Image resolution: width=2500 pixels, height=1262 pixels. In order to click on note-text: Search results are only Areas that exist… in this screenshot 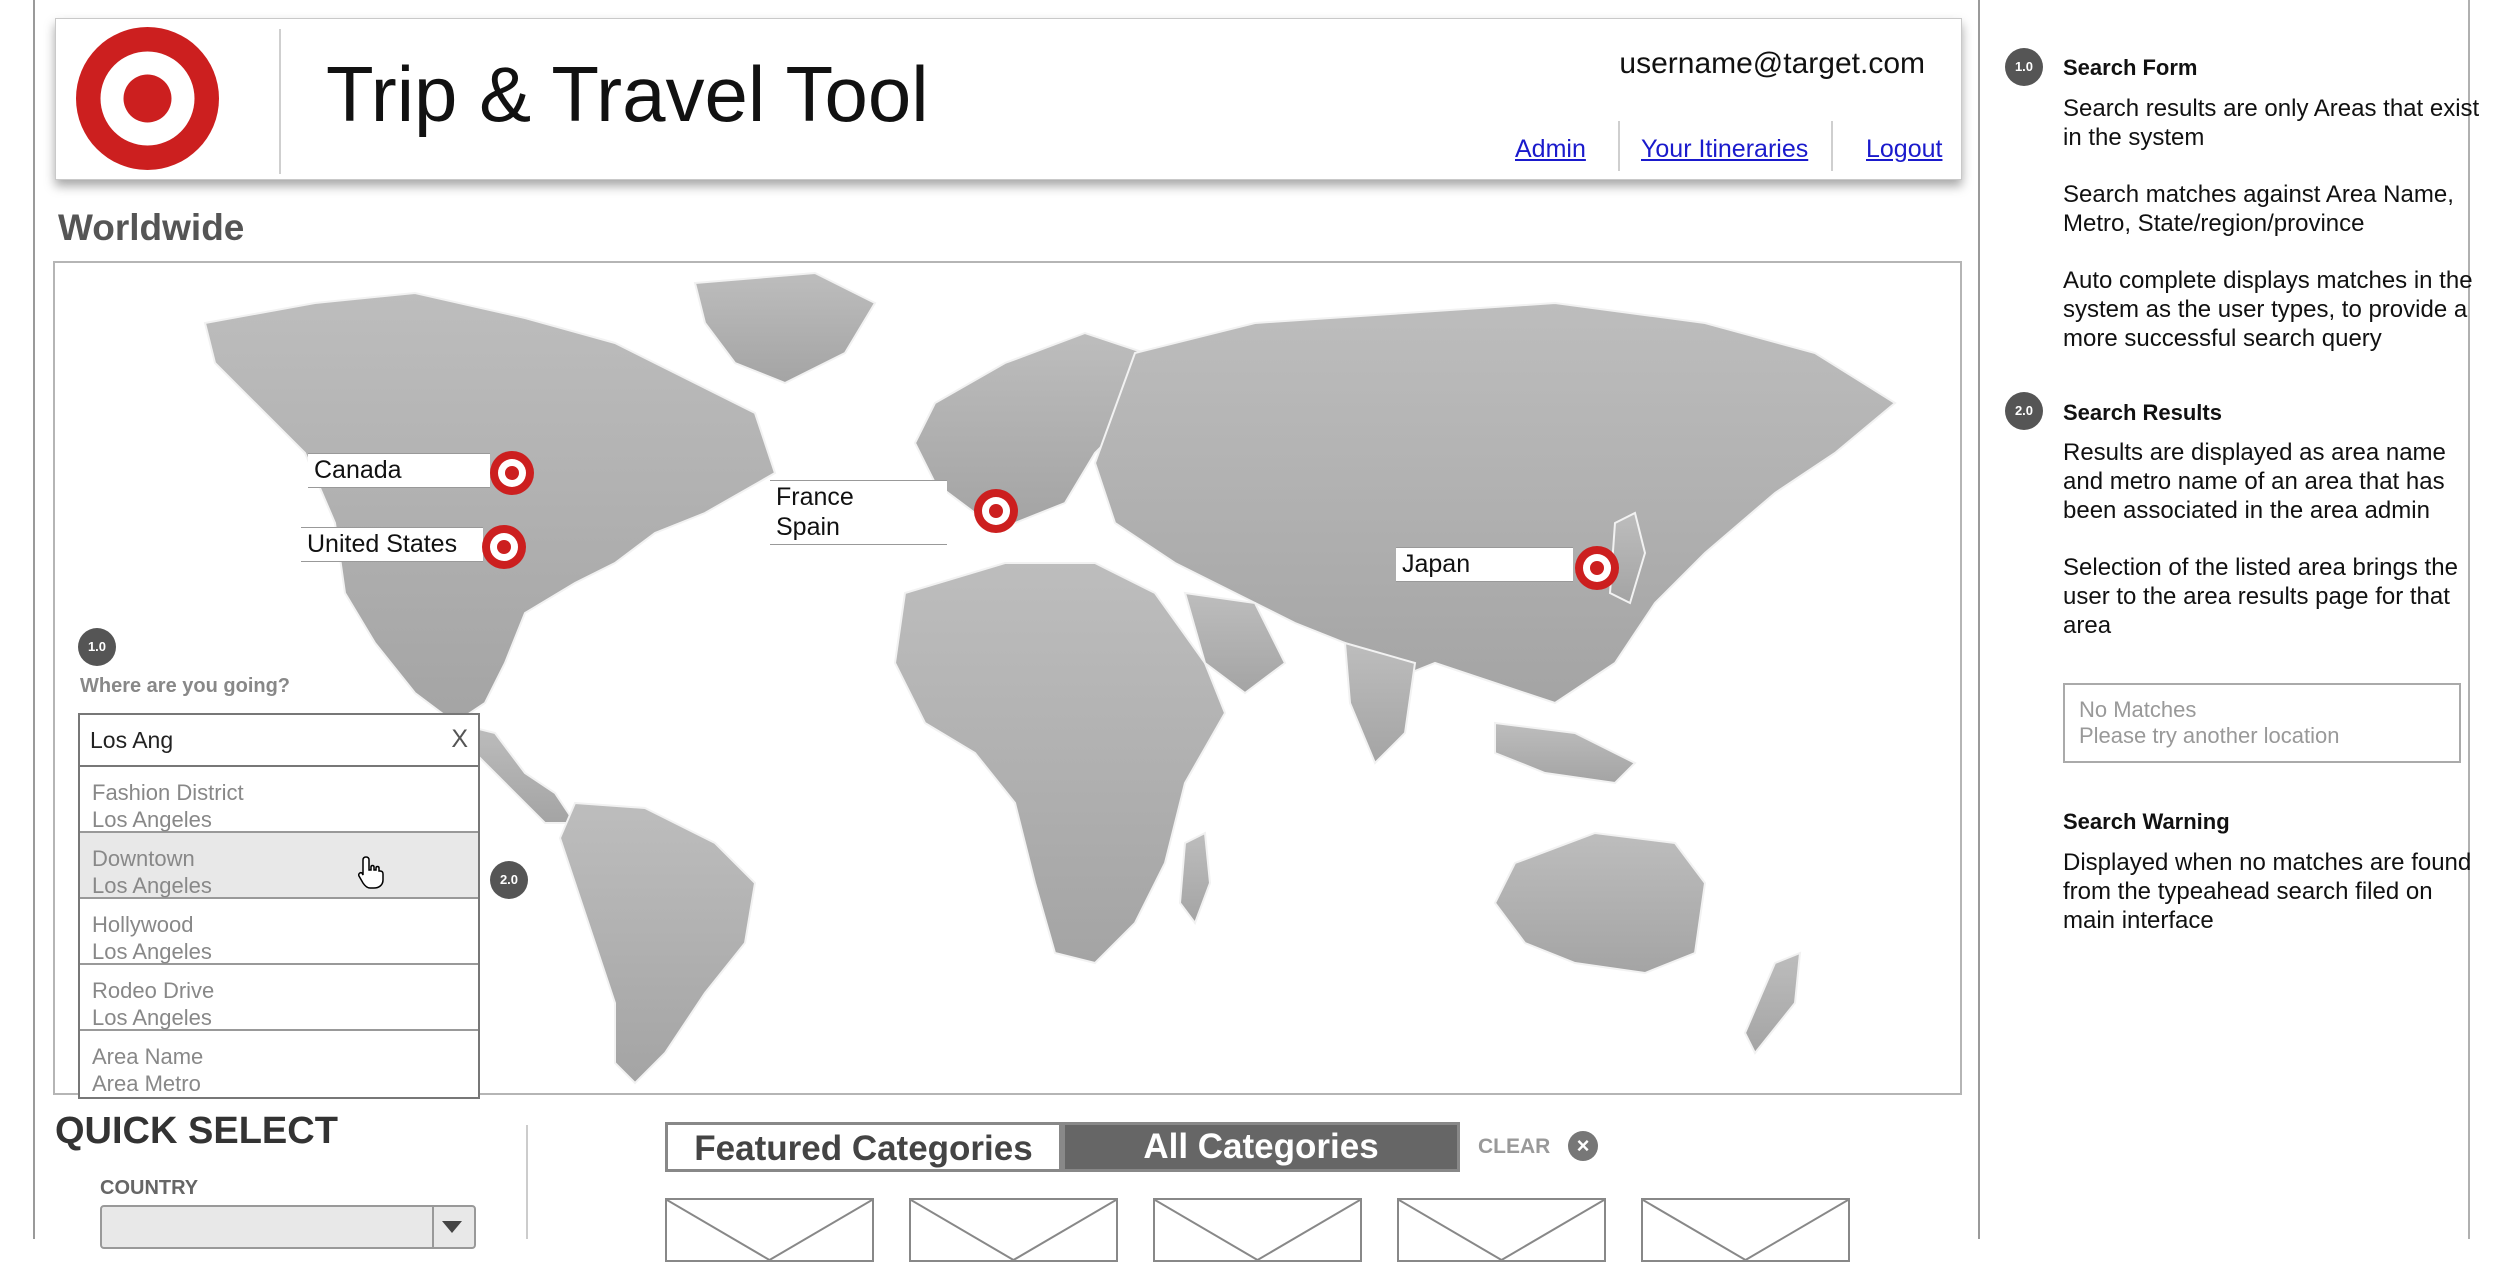, I will do `click(2271, 123)`.